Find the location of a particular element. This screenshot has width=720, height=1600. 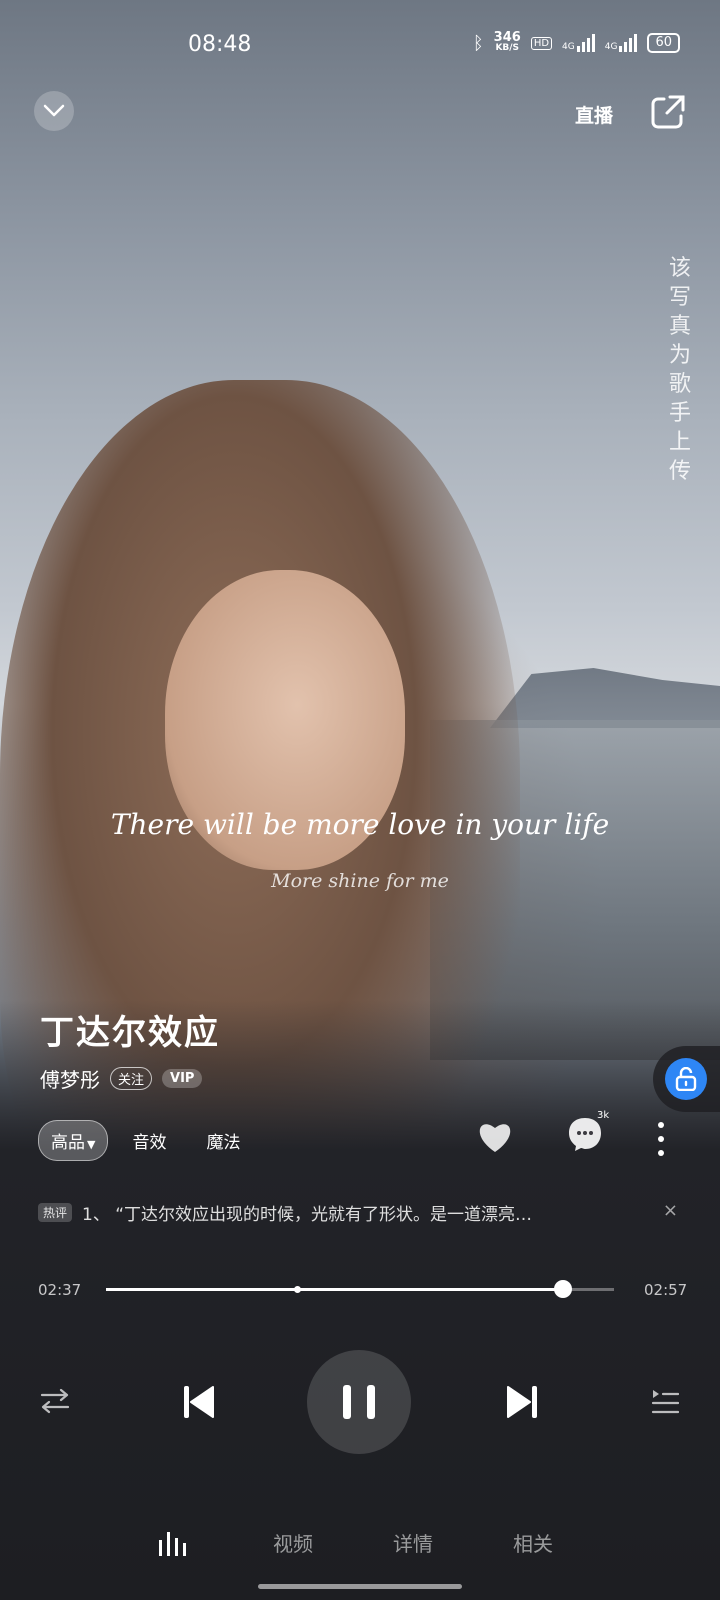

equalizer-icon is located at coordinates (172, 1544).